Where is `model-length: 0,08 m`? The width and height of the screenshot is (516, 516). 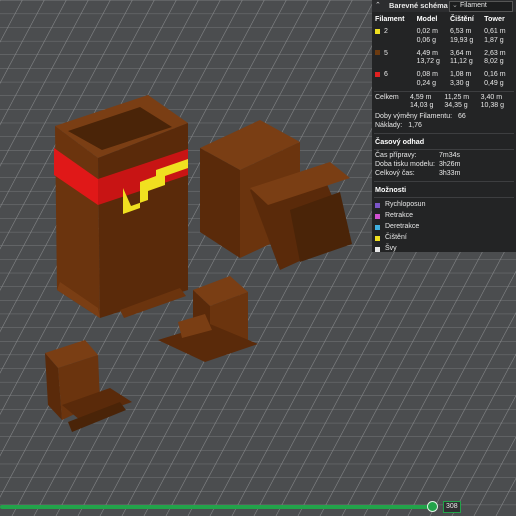
model-length: 0,08 m is located at coordinates (427, 74).